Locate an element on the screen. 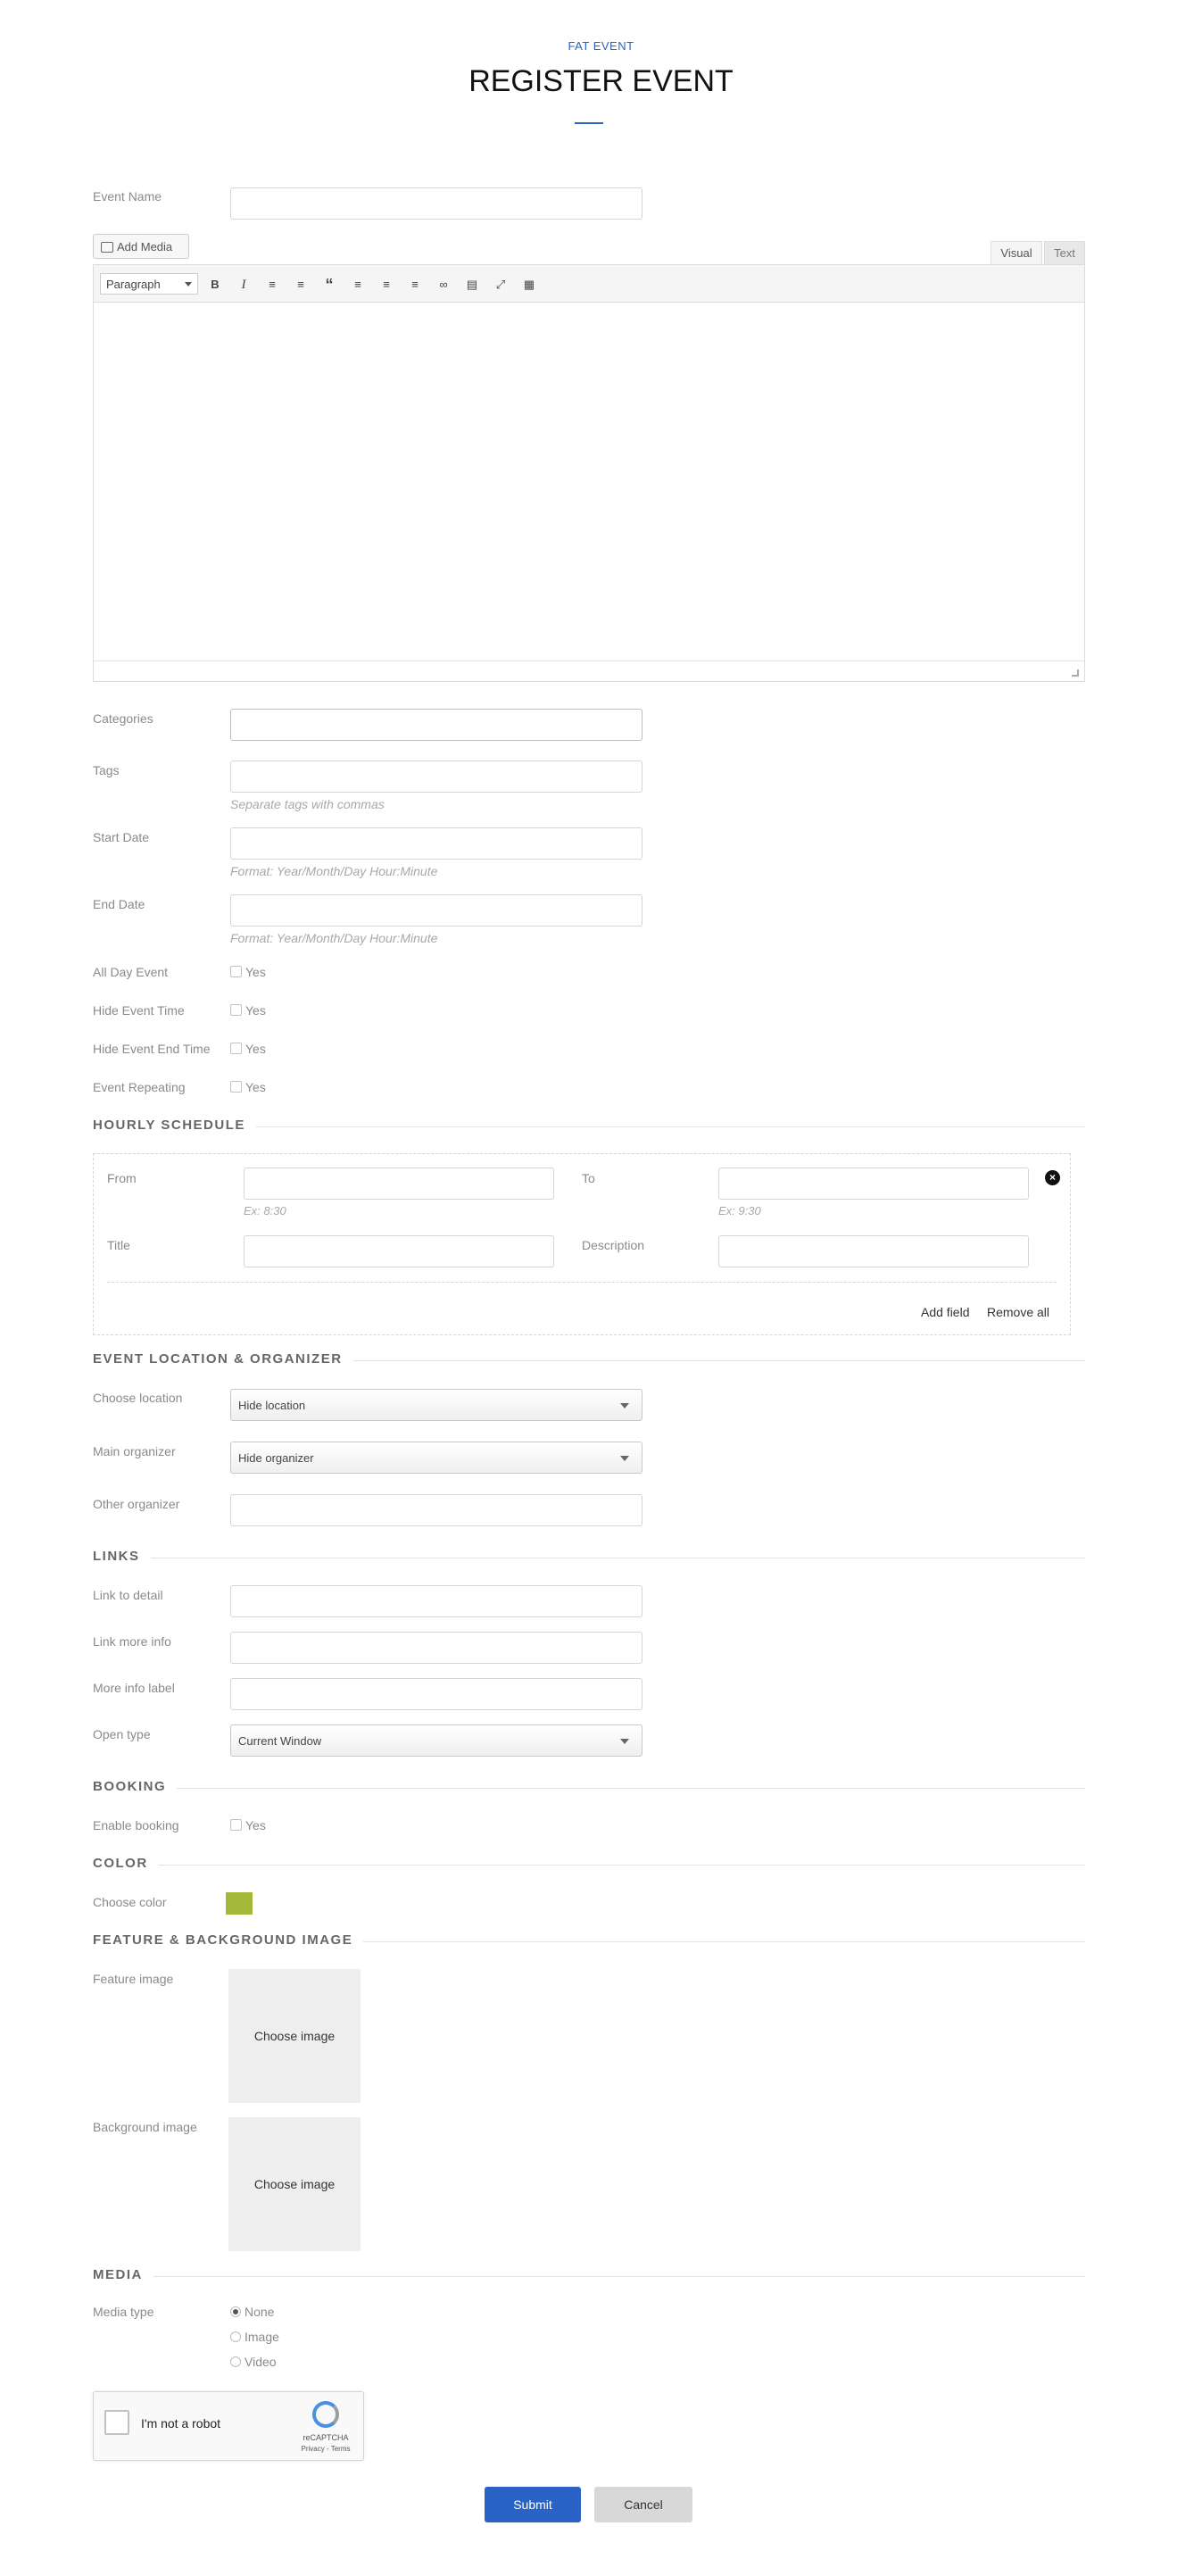 The image size is (1202, 2576). link-detail-input is located at coordinates (436, 1601).